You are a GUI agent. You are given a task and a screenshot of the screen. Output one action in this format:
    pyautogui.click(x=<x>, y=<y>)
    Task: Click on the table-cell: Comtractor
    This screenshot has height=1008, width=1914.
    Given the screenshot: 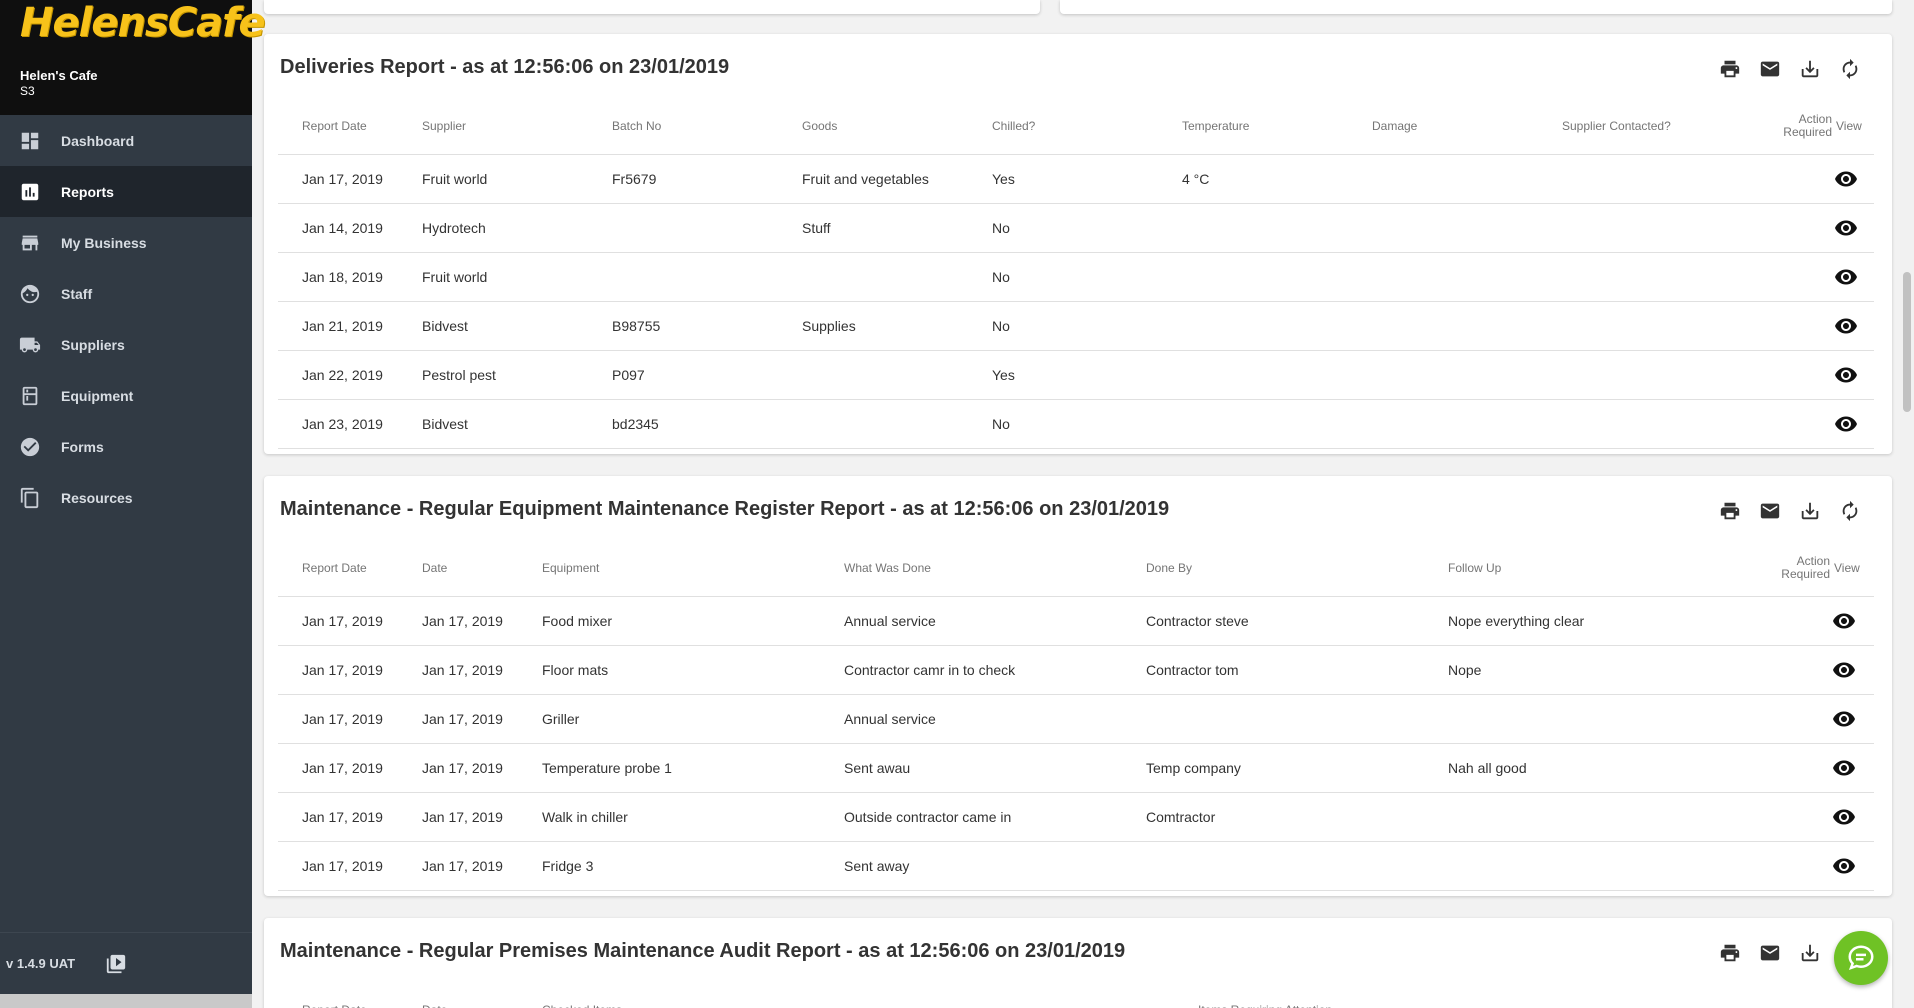 What is the action you would take?
    pyautogui.click(x=1273, y=817)
    